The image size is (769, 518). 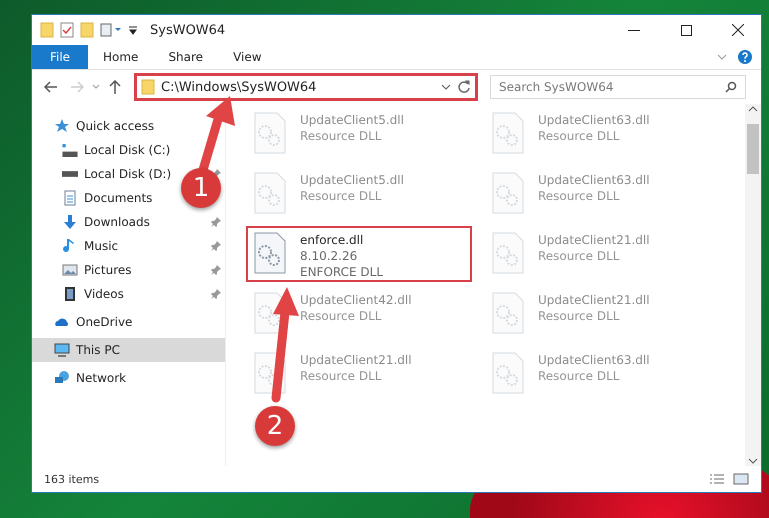 I want to click on sidebar-item: Music, so click(x=128, y=246).